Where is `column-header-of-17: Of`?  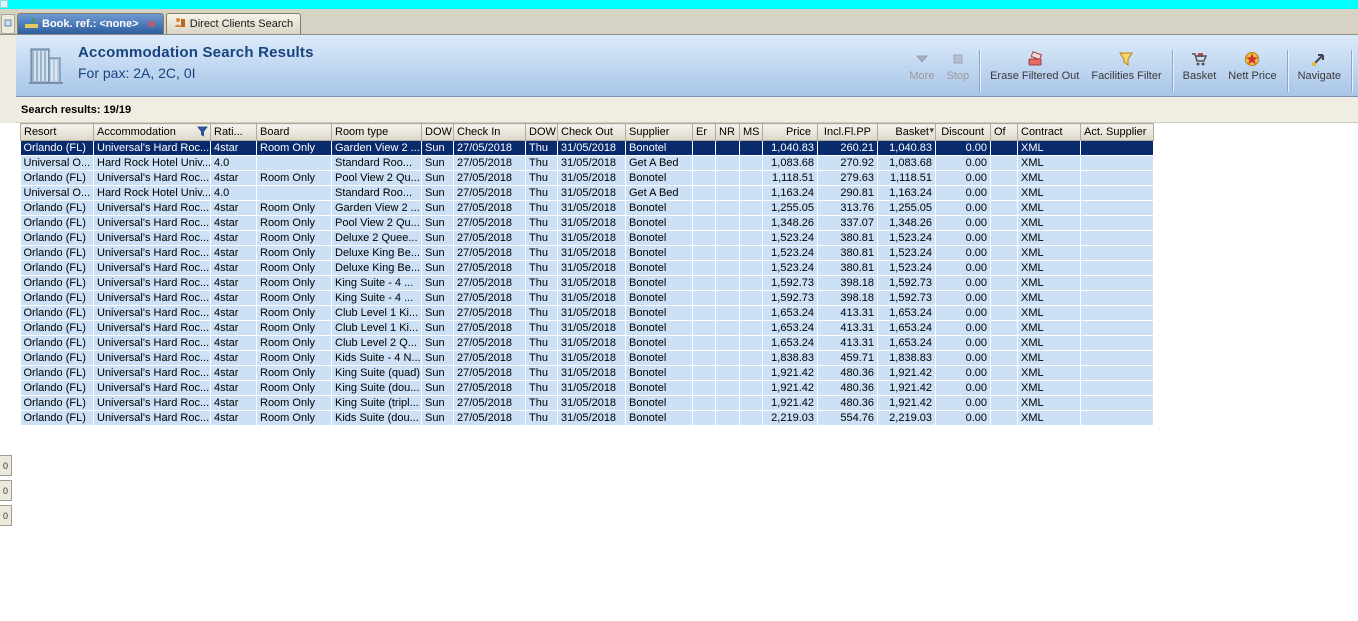 column-header-of-17: Of is located at coordinates (1004, 132).